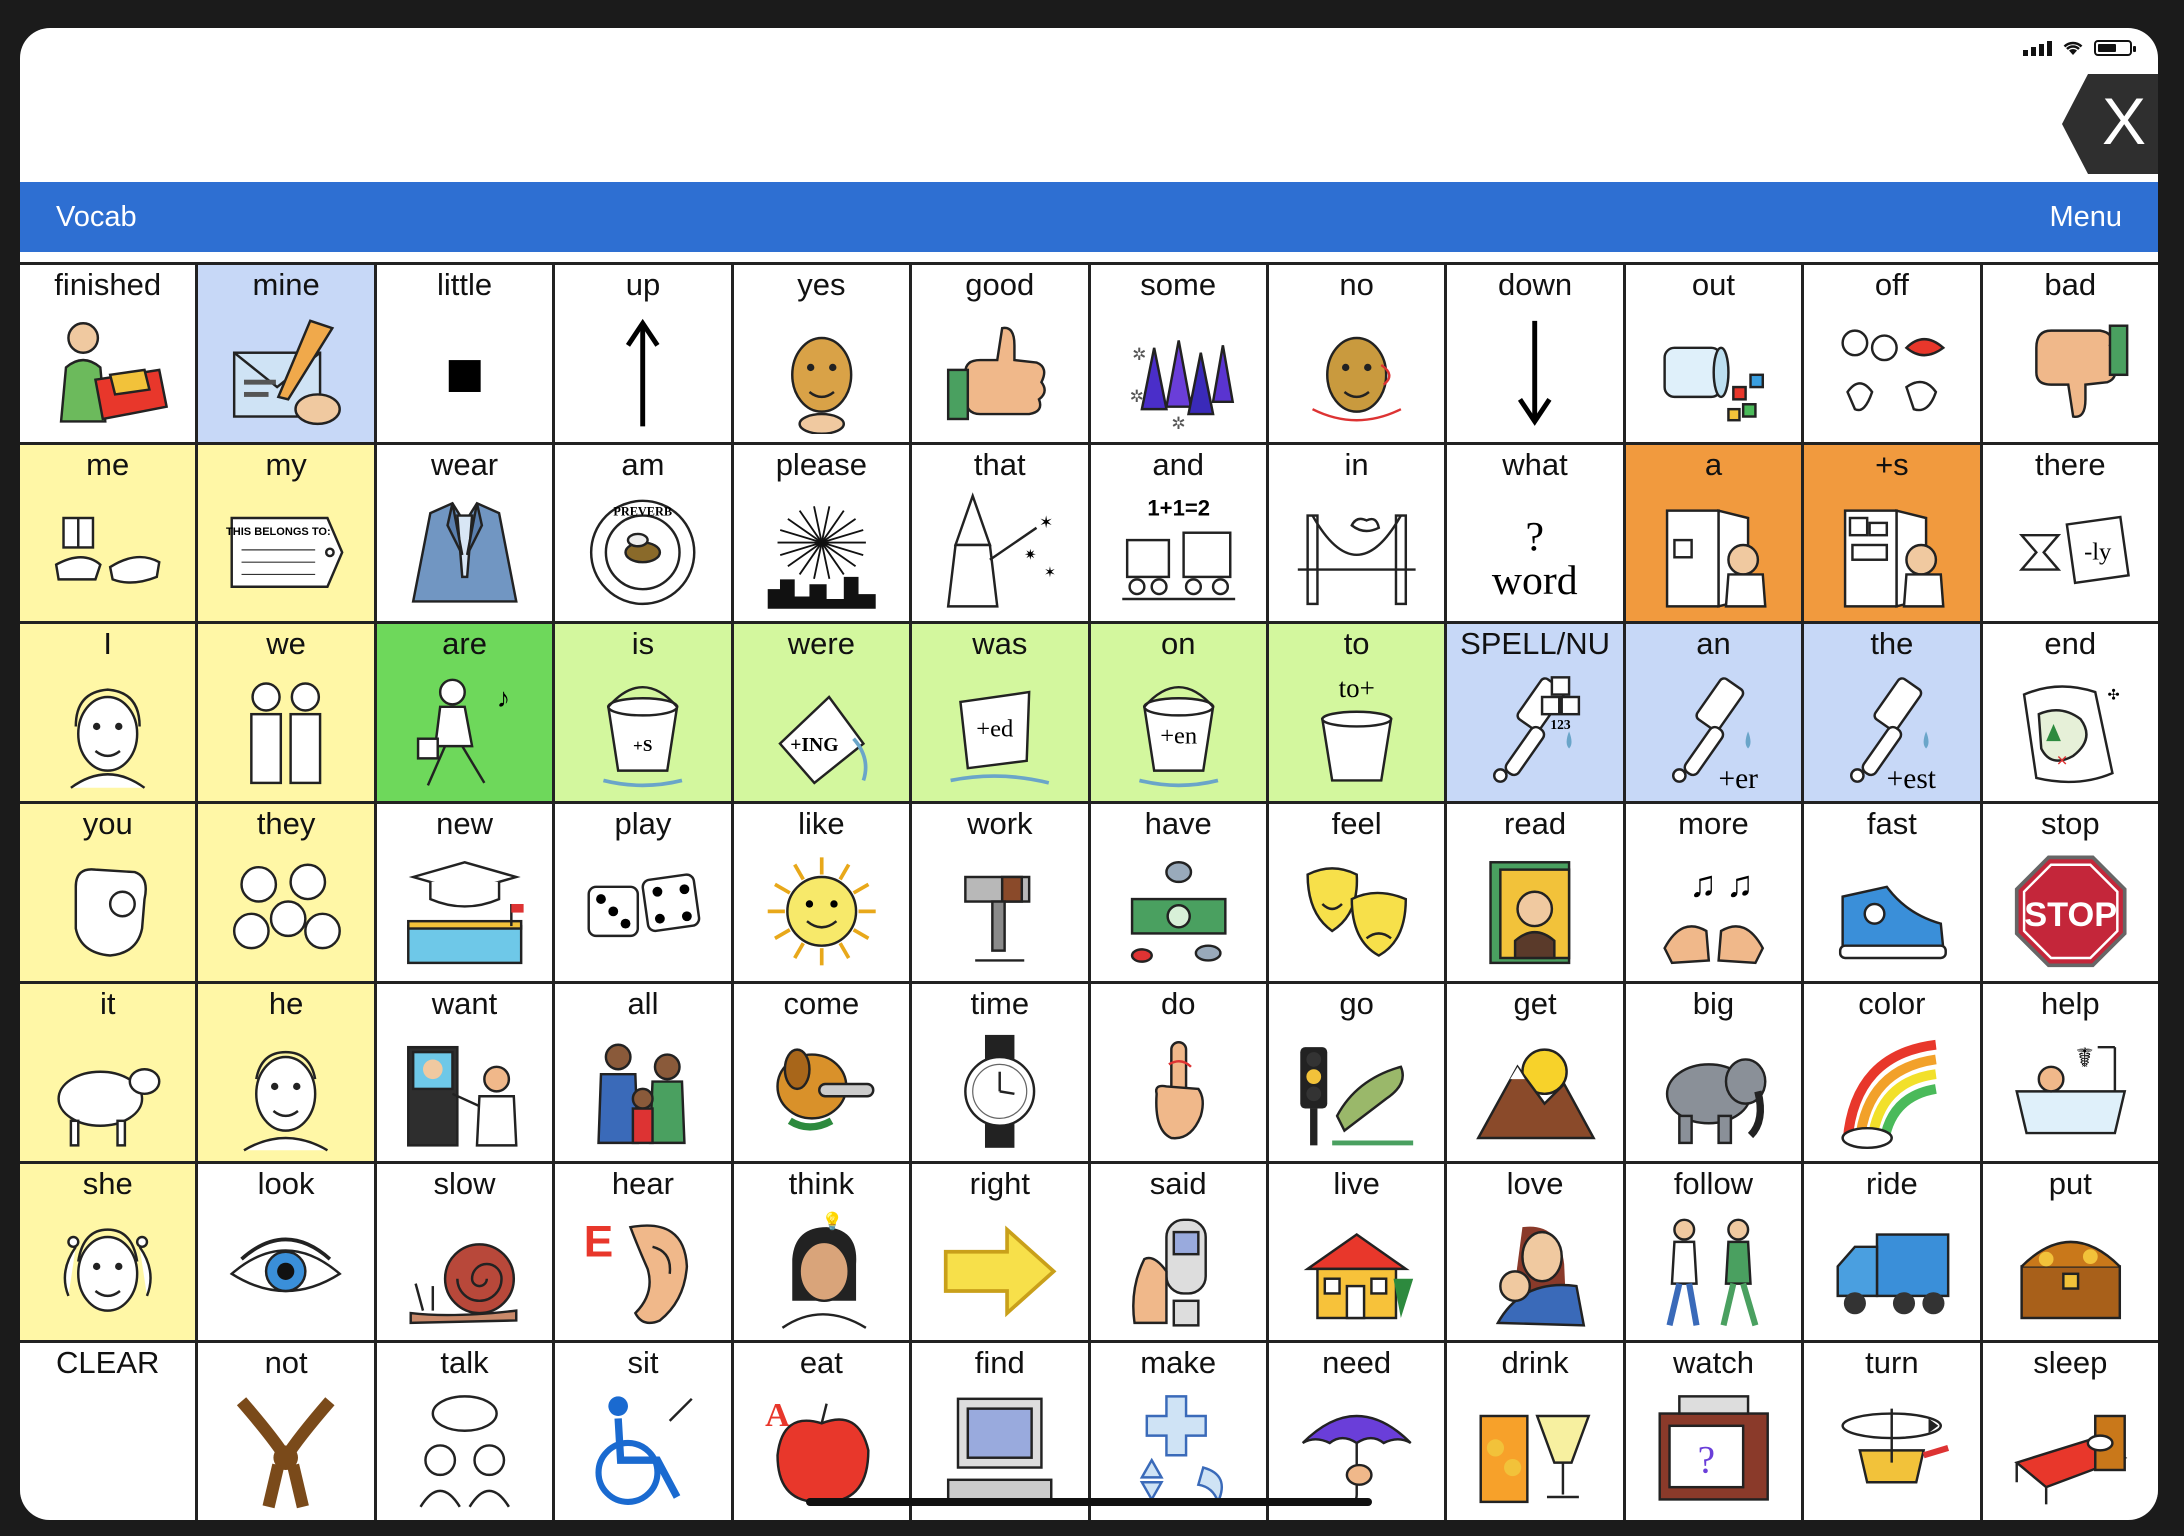  I want to click on word-button-love: love, so click(1535, 1252).